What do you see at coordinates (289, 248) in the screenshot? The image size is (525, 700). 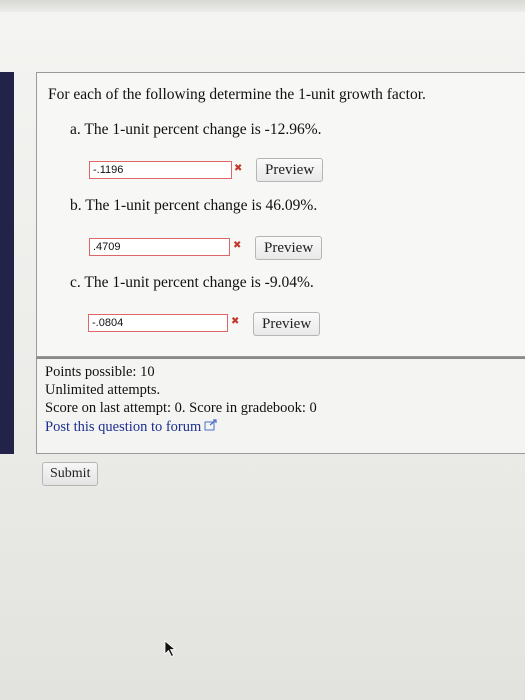 I see `part-b-preview-button: Preview` at bounding box center [289, 248].